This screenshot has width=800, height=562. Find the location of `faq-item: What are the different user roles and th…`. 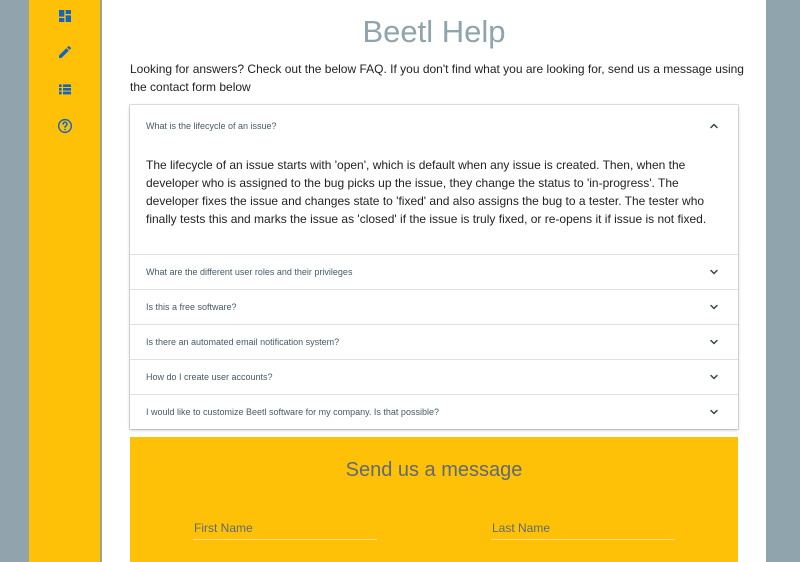

faq-item: What are the different user roles and th… is located at coordinates (434, 272).